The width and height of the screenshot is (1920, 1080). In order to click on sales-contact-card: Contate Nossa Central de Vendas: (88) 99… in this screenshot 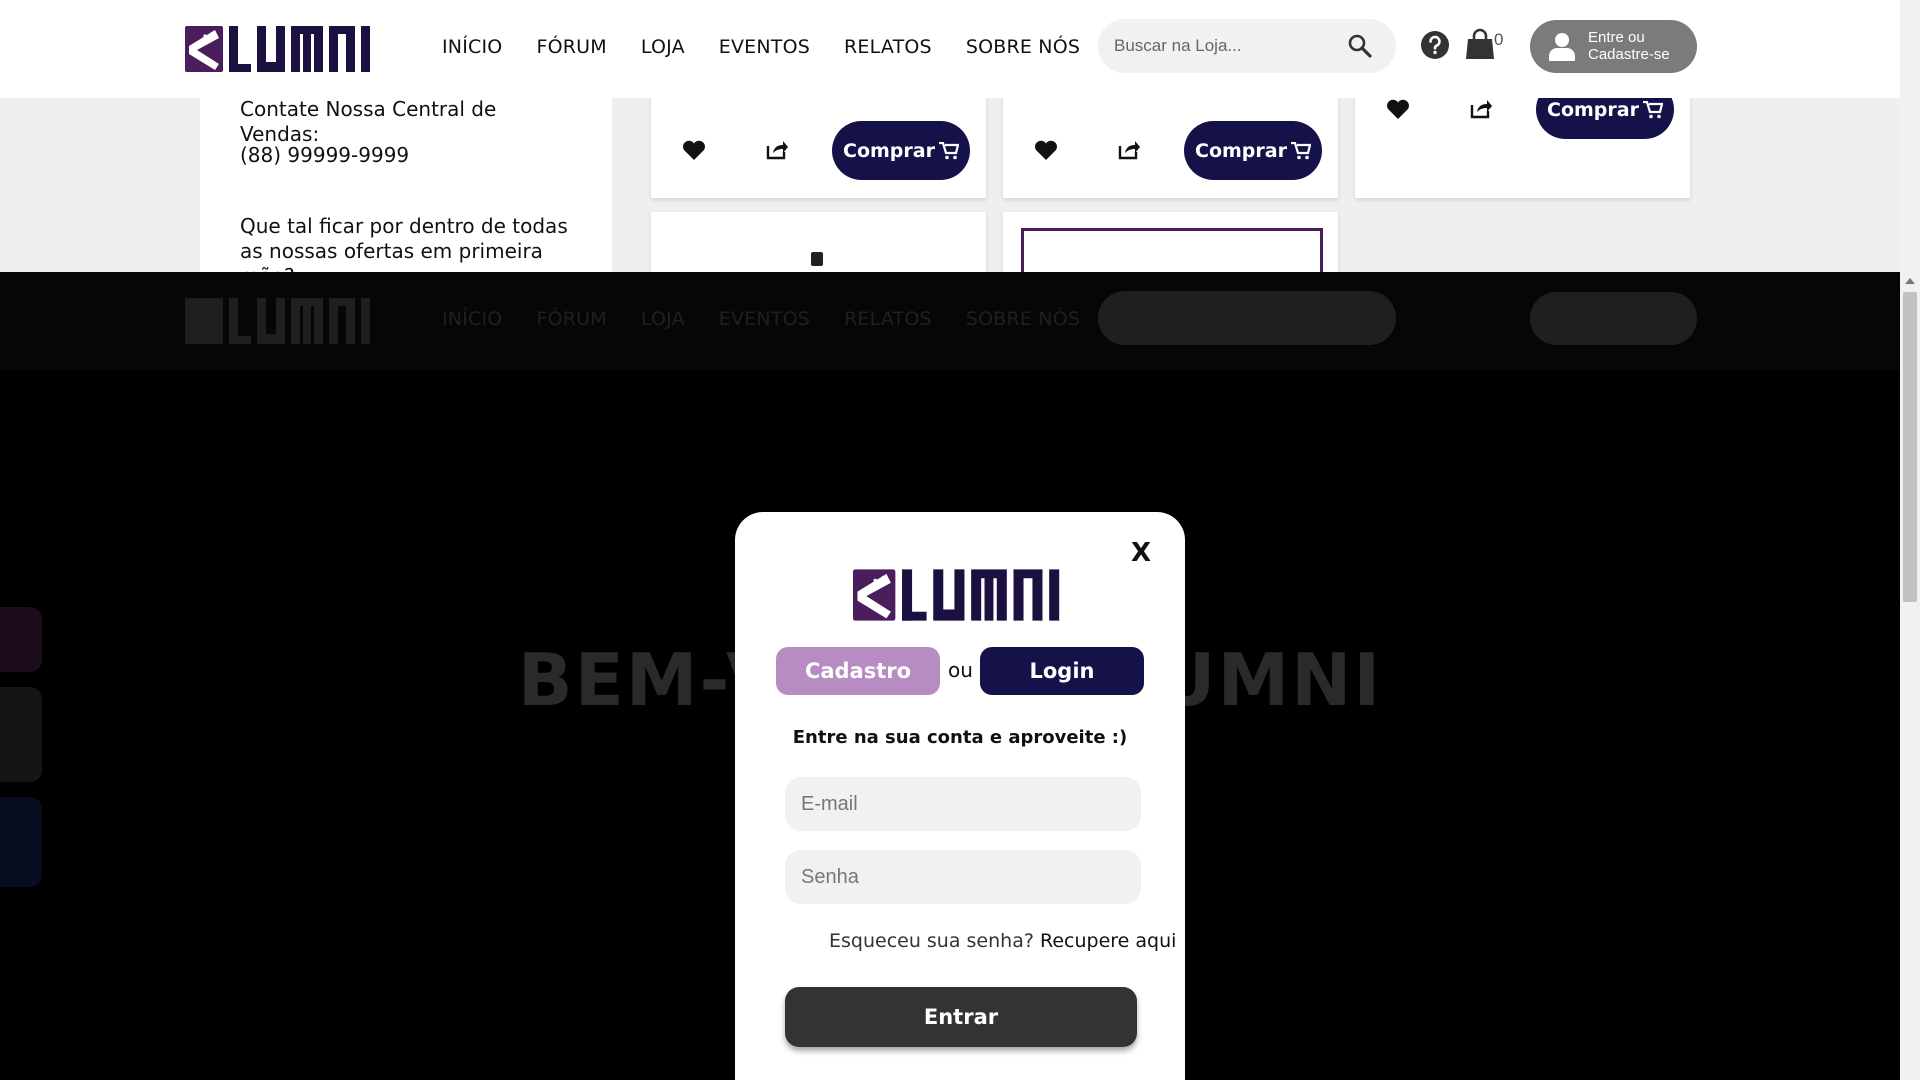, I will do `click(406, 184)`.